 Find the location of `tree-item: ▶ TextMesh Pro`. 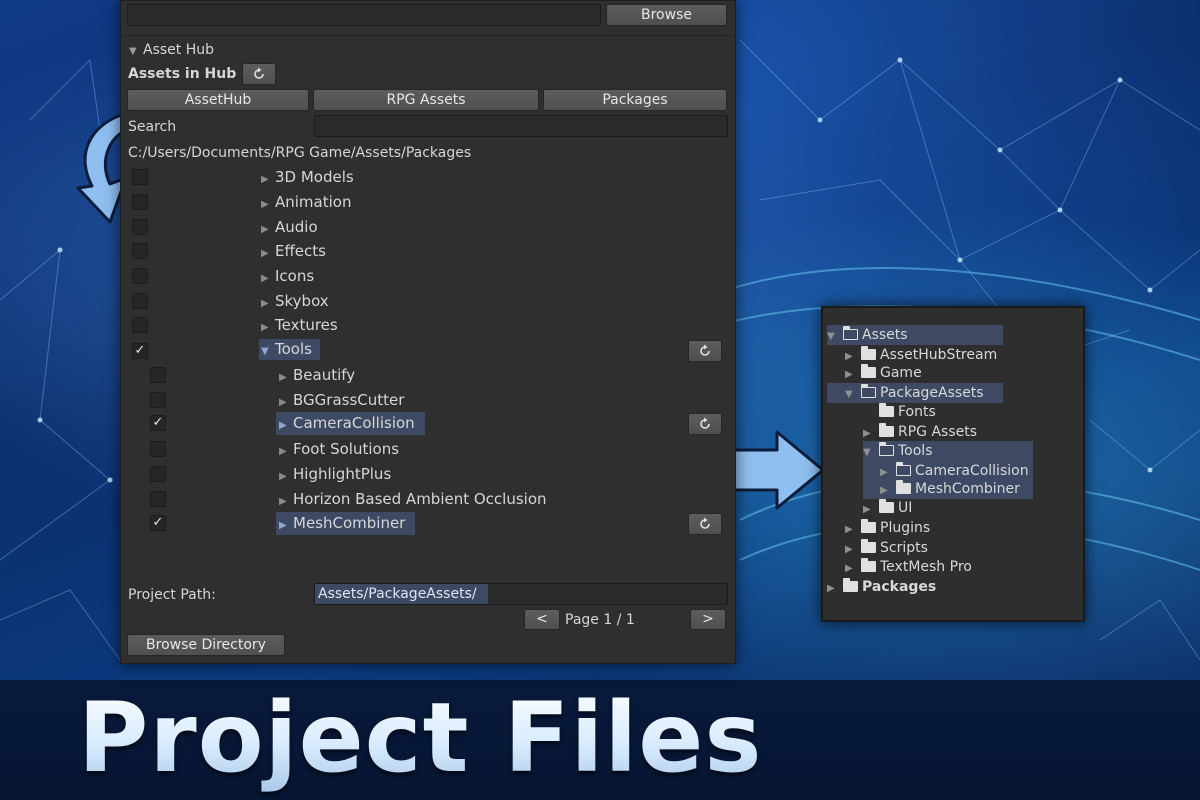

tree-item: ▶ TextMesh Pro is located at coordinates (908, 567).